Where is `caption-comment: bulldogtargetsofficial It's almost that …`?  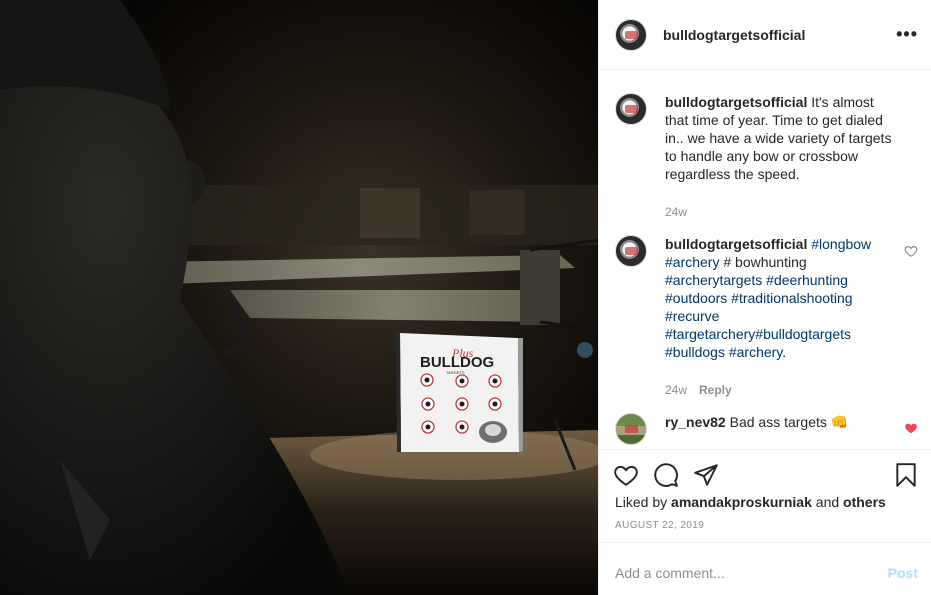
caption-comment: bulldogtargetsofficial It's almost that … is located at coordinates (765, 157).